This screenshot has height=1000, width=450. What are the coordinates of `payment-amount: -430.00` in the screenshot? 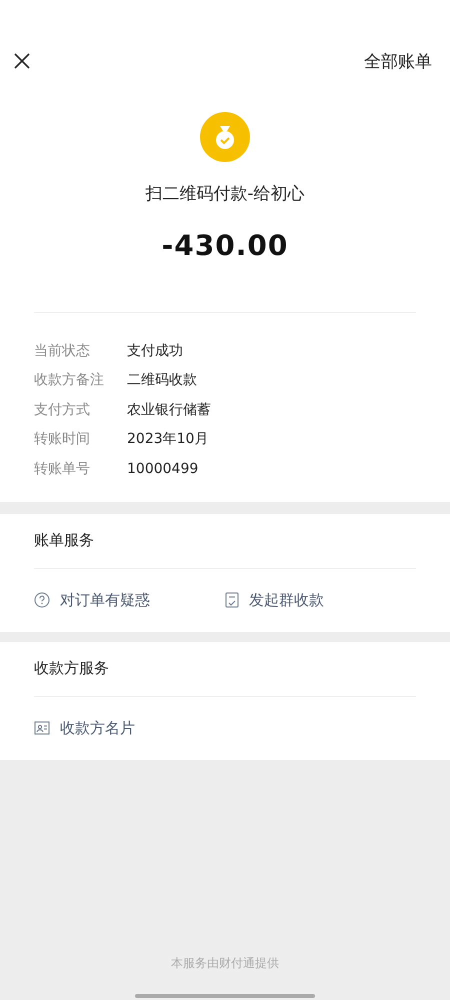 It's located at (225, 245).